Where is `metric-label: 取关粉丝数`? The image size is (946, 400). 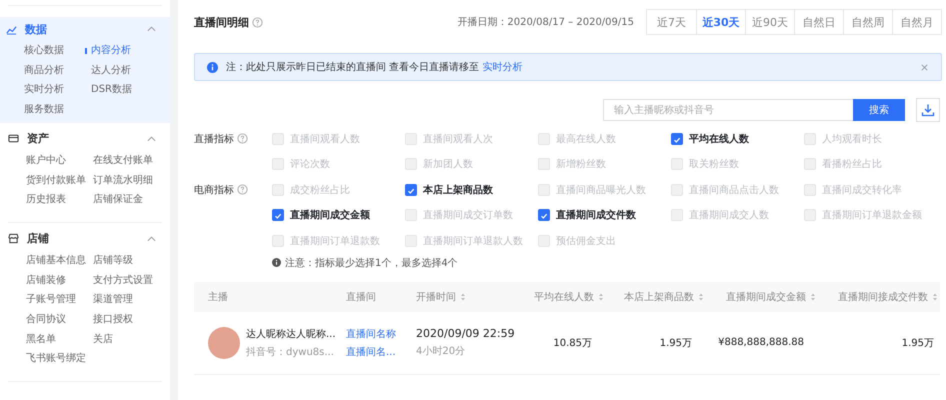 metric-label: 取关粉丝数 is located at coordinates (714, 165).